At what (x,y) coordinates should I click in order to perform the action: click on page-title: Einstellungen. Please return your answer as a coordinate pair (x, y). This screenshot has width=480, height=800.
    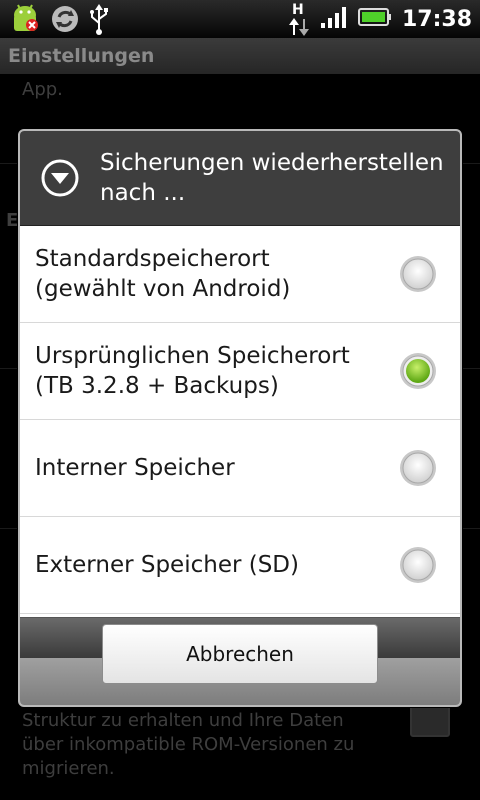
    Looking at the image, I should click on (240, 56).